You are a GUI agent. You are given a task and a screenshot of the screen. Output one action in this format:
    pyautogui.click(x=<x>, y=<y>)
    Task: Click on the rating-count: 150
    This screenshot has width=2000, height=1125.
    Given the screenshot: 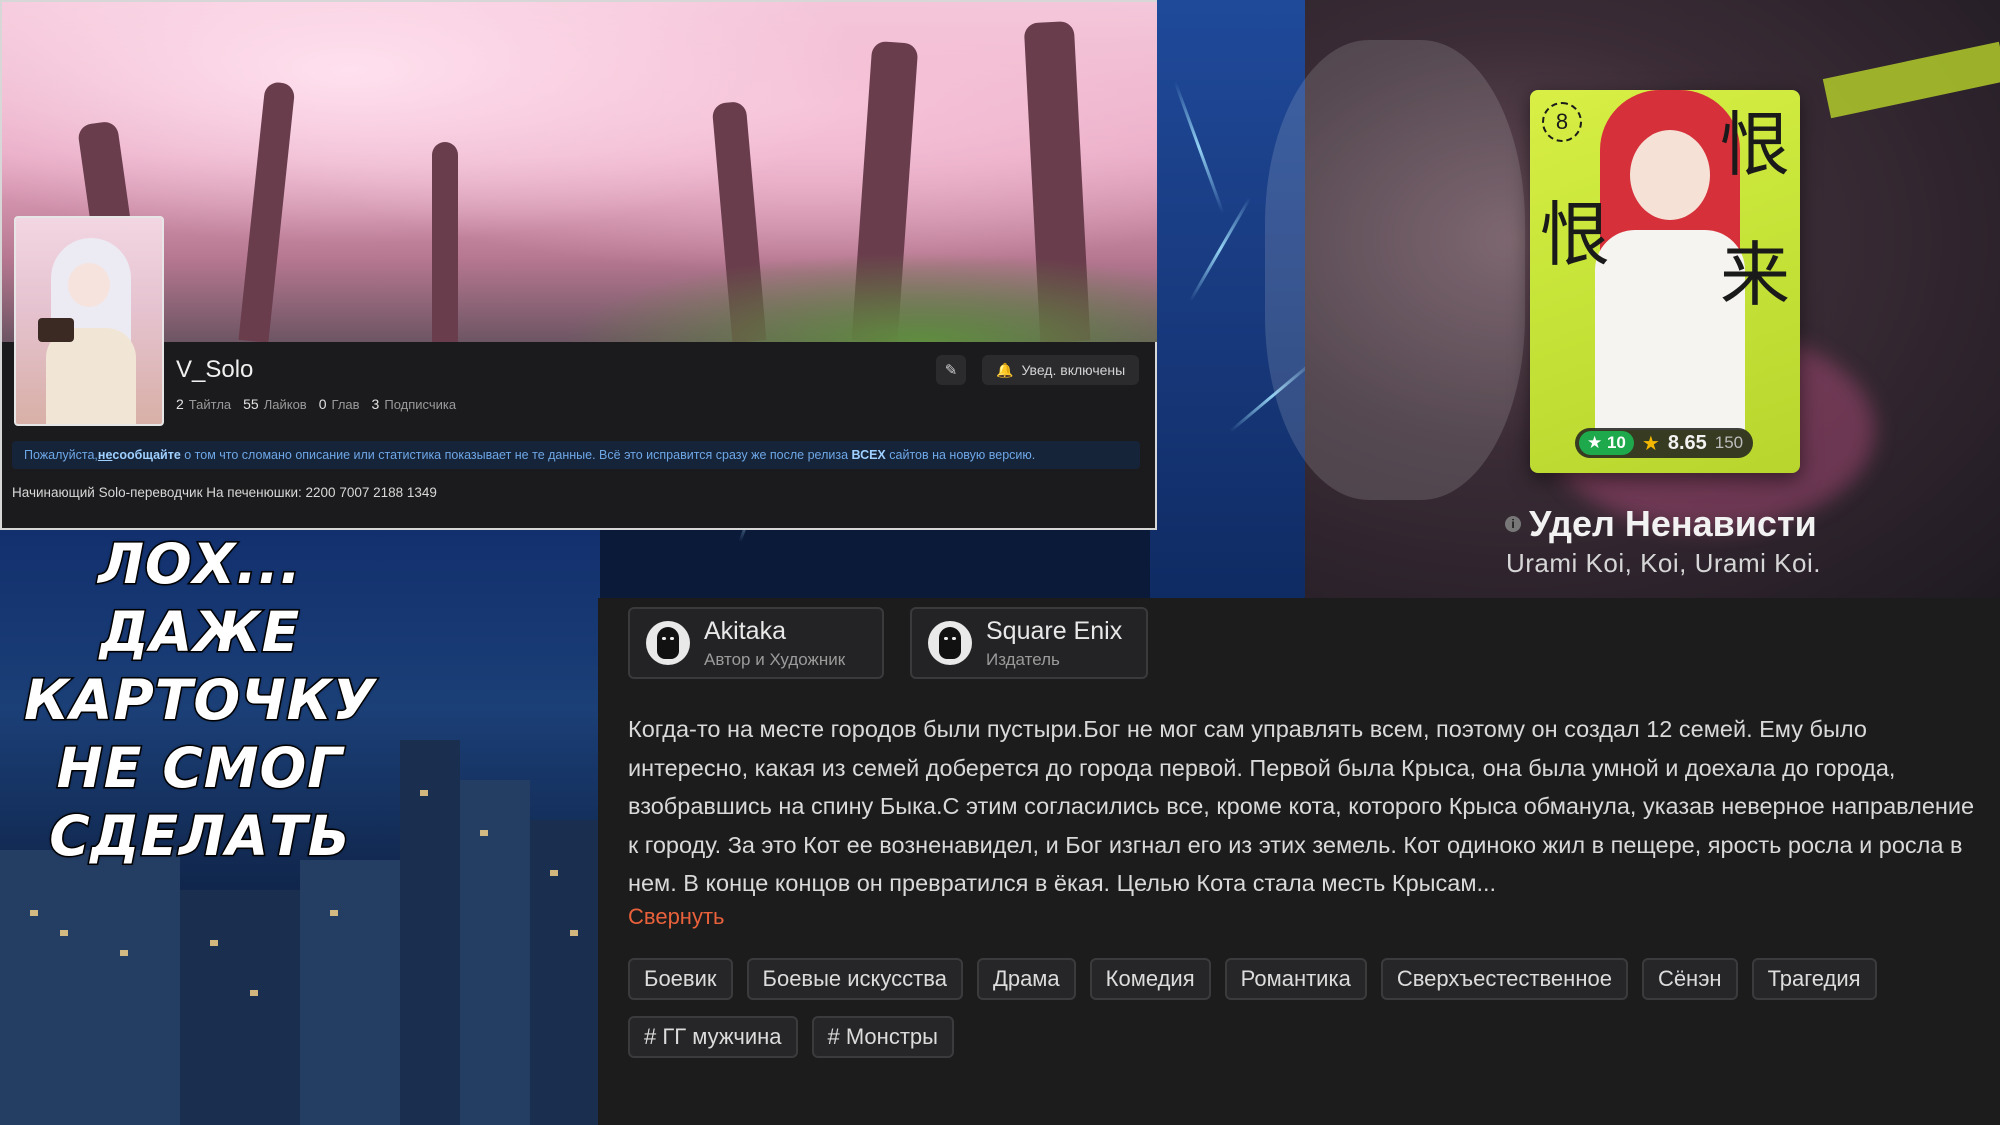 What is the action you would take?
    pyautogui.click(x=1729, y=442)
    